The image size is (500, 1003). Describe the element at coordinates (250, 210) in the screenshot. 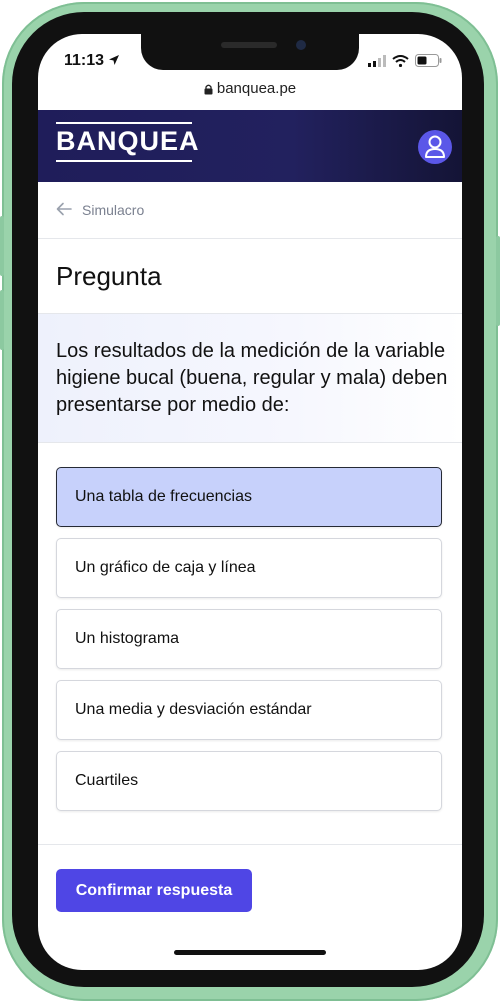

I see `breadcrumb: Simulacro` at that location.